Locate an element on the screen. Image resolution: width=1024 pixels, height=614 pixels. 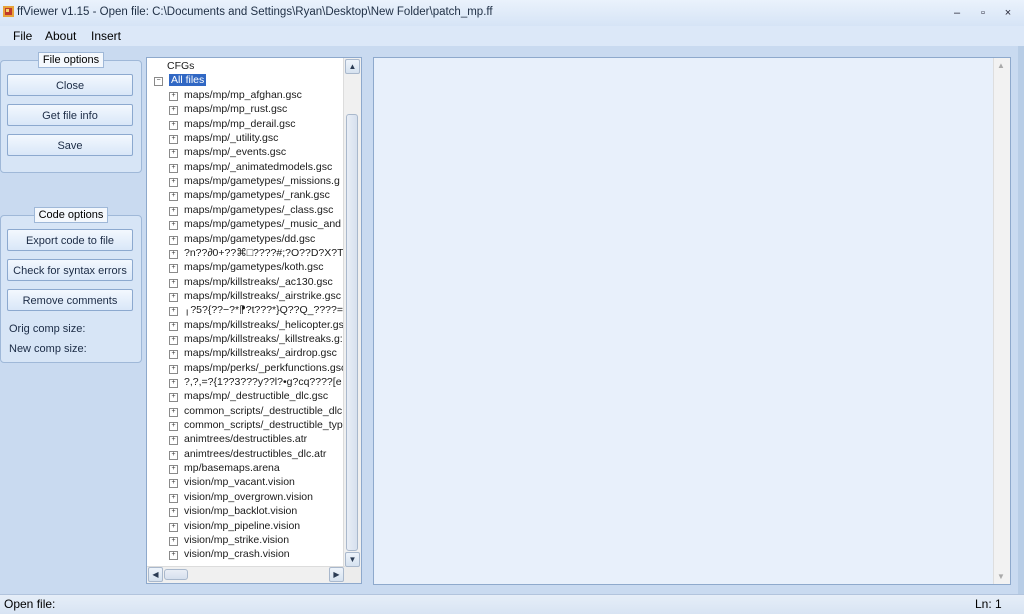
tree-file-item: + ?n??∂0+??⌘□????#;?O??D?X?Tj+' is located at coordinates (261, 253).